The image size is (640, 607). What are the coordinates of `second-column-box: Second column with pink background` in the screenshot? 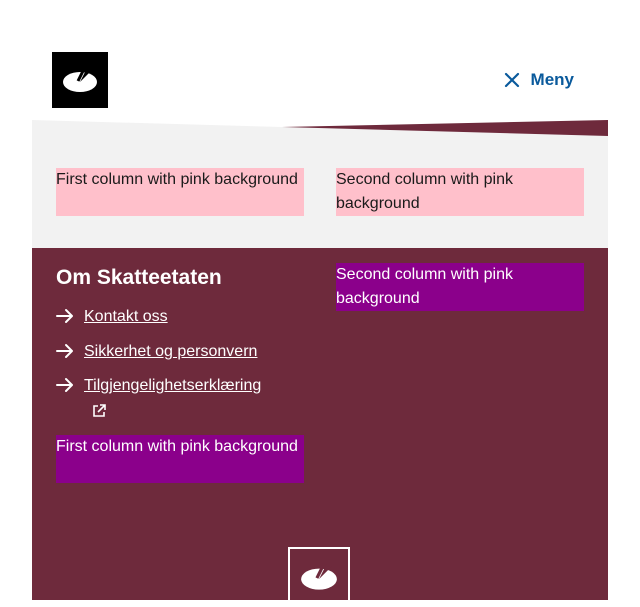 It's located at (460, 192).